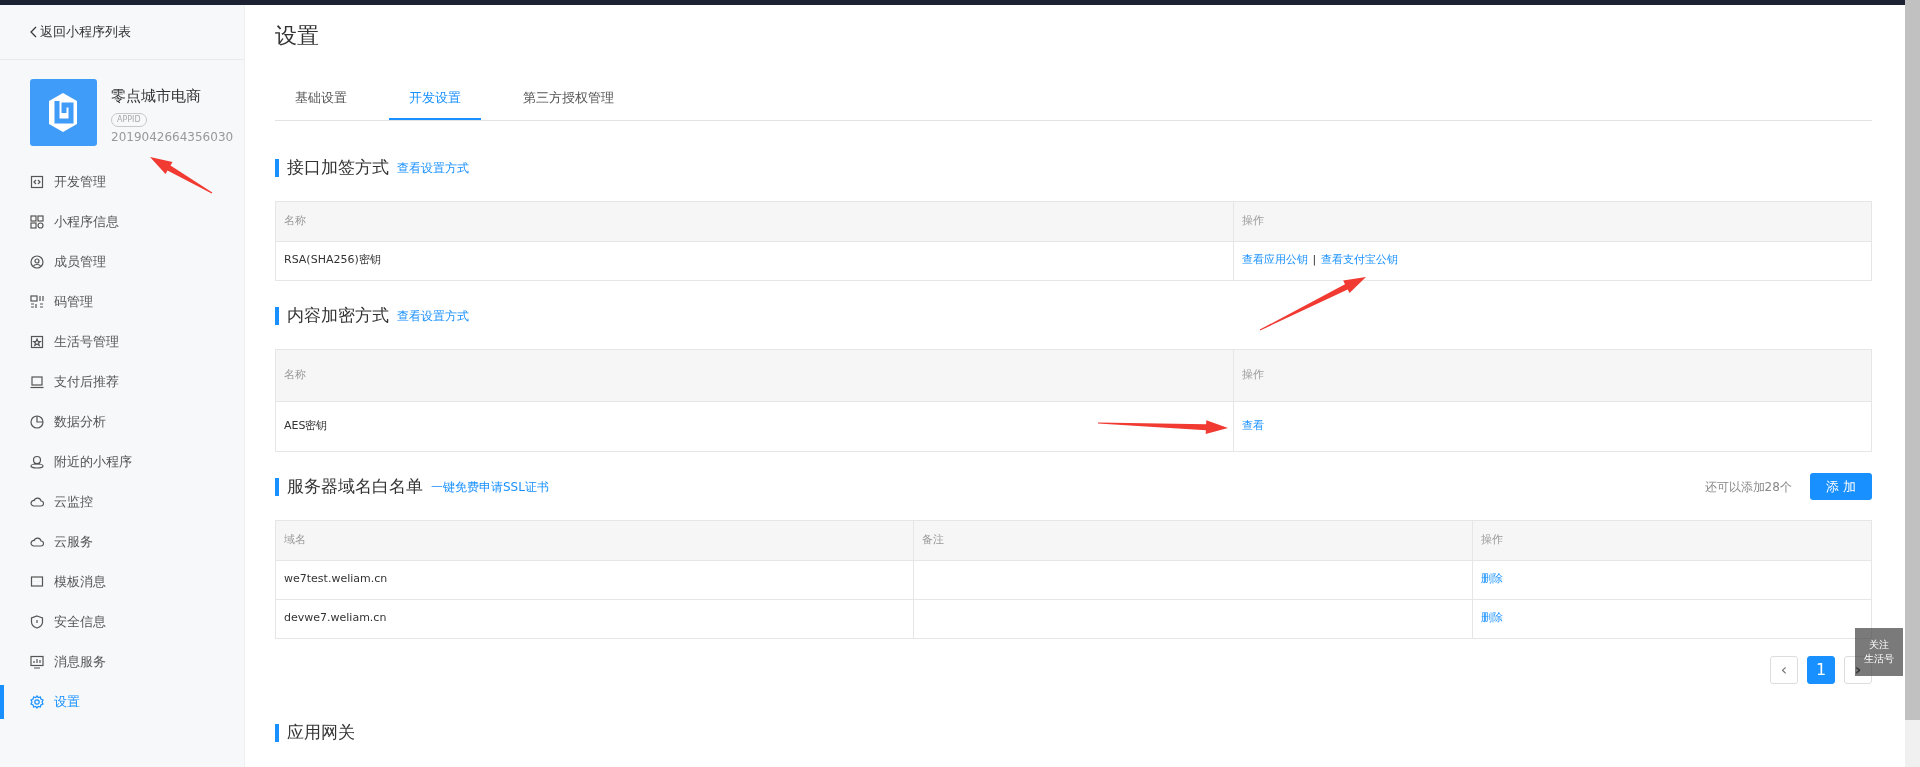  What do you see at coordinates (172, 137) in the screenshot?
I see `app-id: 2019042664356030` at bounding box center [172, 137].